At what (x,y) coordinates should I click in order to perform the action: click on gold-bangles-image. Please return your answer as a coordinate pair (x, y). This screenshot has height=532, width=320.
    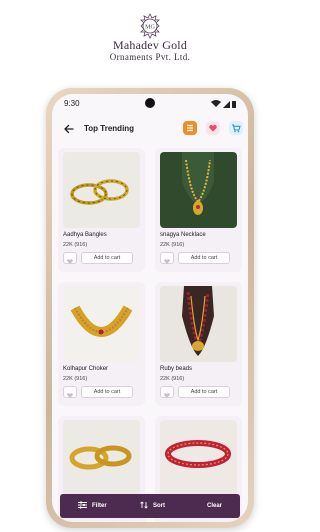
    Looking at the image, I should click on (100, 457).